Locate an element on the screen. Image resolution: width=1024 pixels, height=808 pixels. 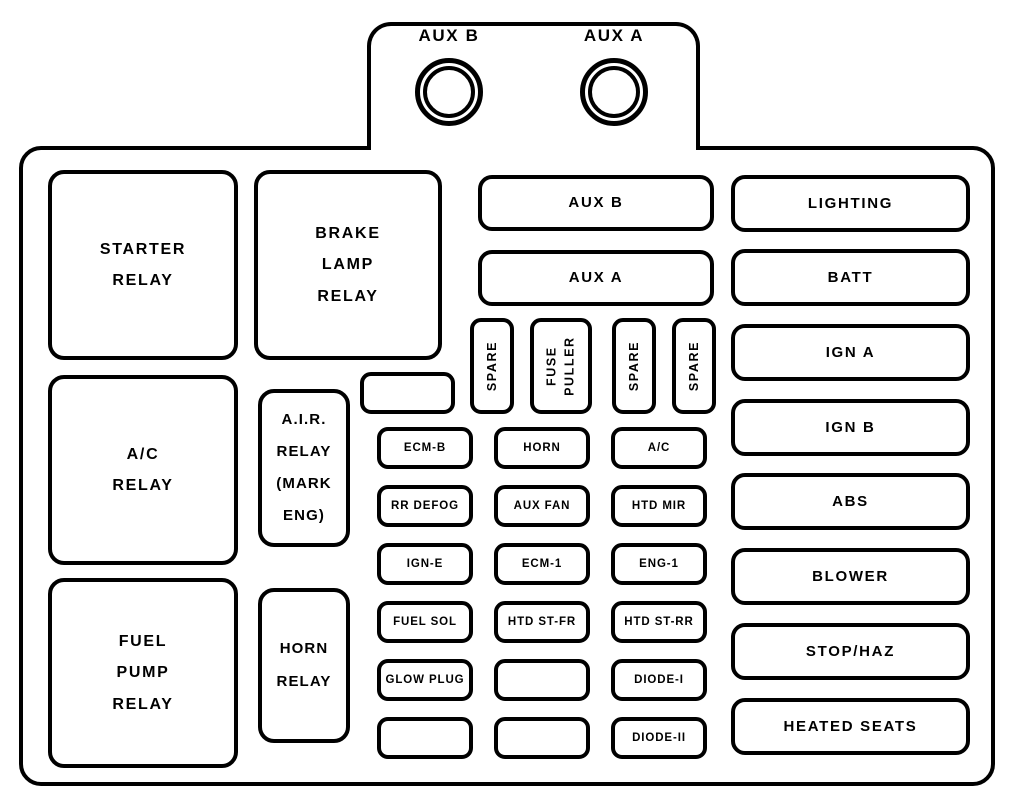
relay-fuel-pump: FUEL PUMP RELAY is located at coordinates (143, 673).